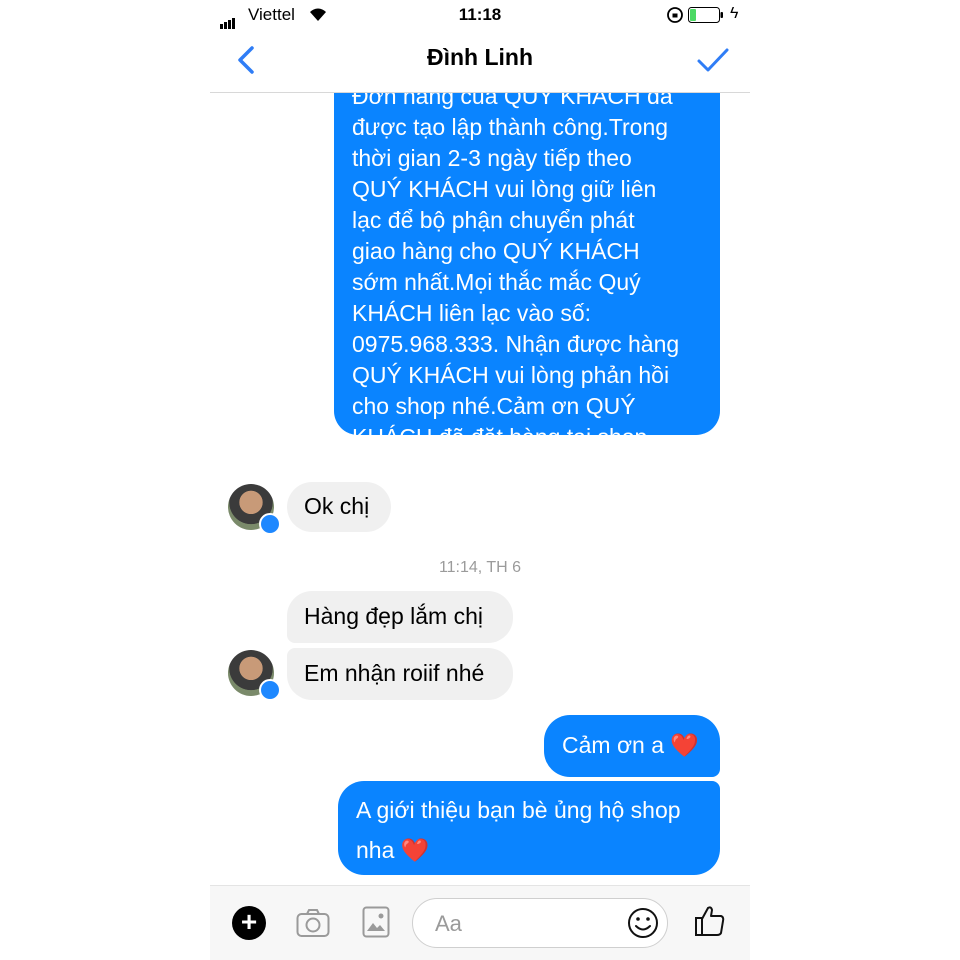 This screenshot has height=960, width=960. What do you see at coordinates (500, 437) in the screenshot?
I see `message-line: KHÁCH đã đặt hàng tại shop` at bounding box center [500, 437].